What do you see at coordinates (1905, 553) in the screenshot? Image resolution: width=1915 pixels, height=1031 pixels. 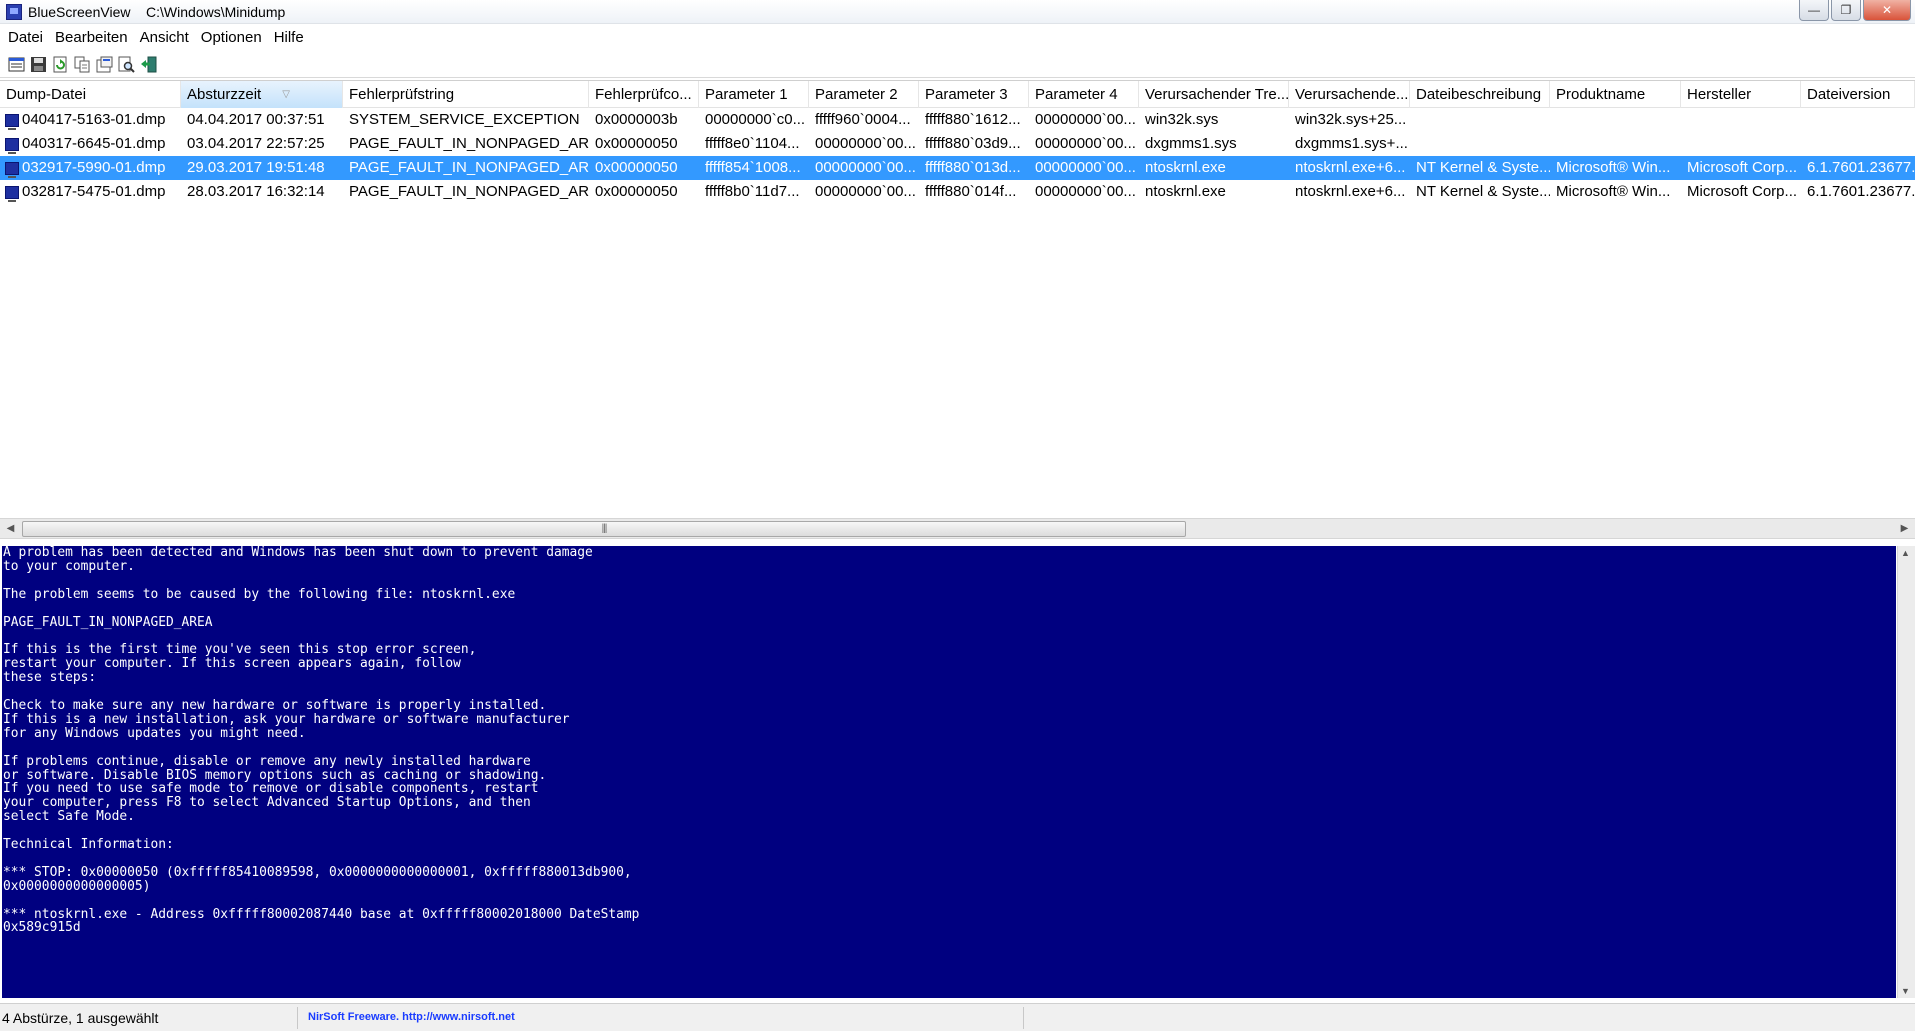 I see `scroll-up-icon: ▲` at bounding box center [1905, 553].